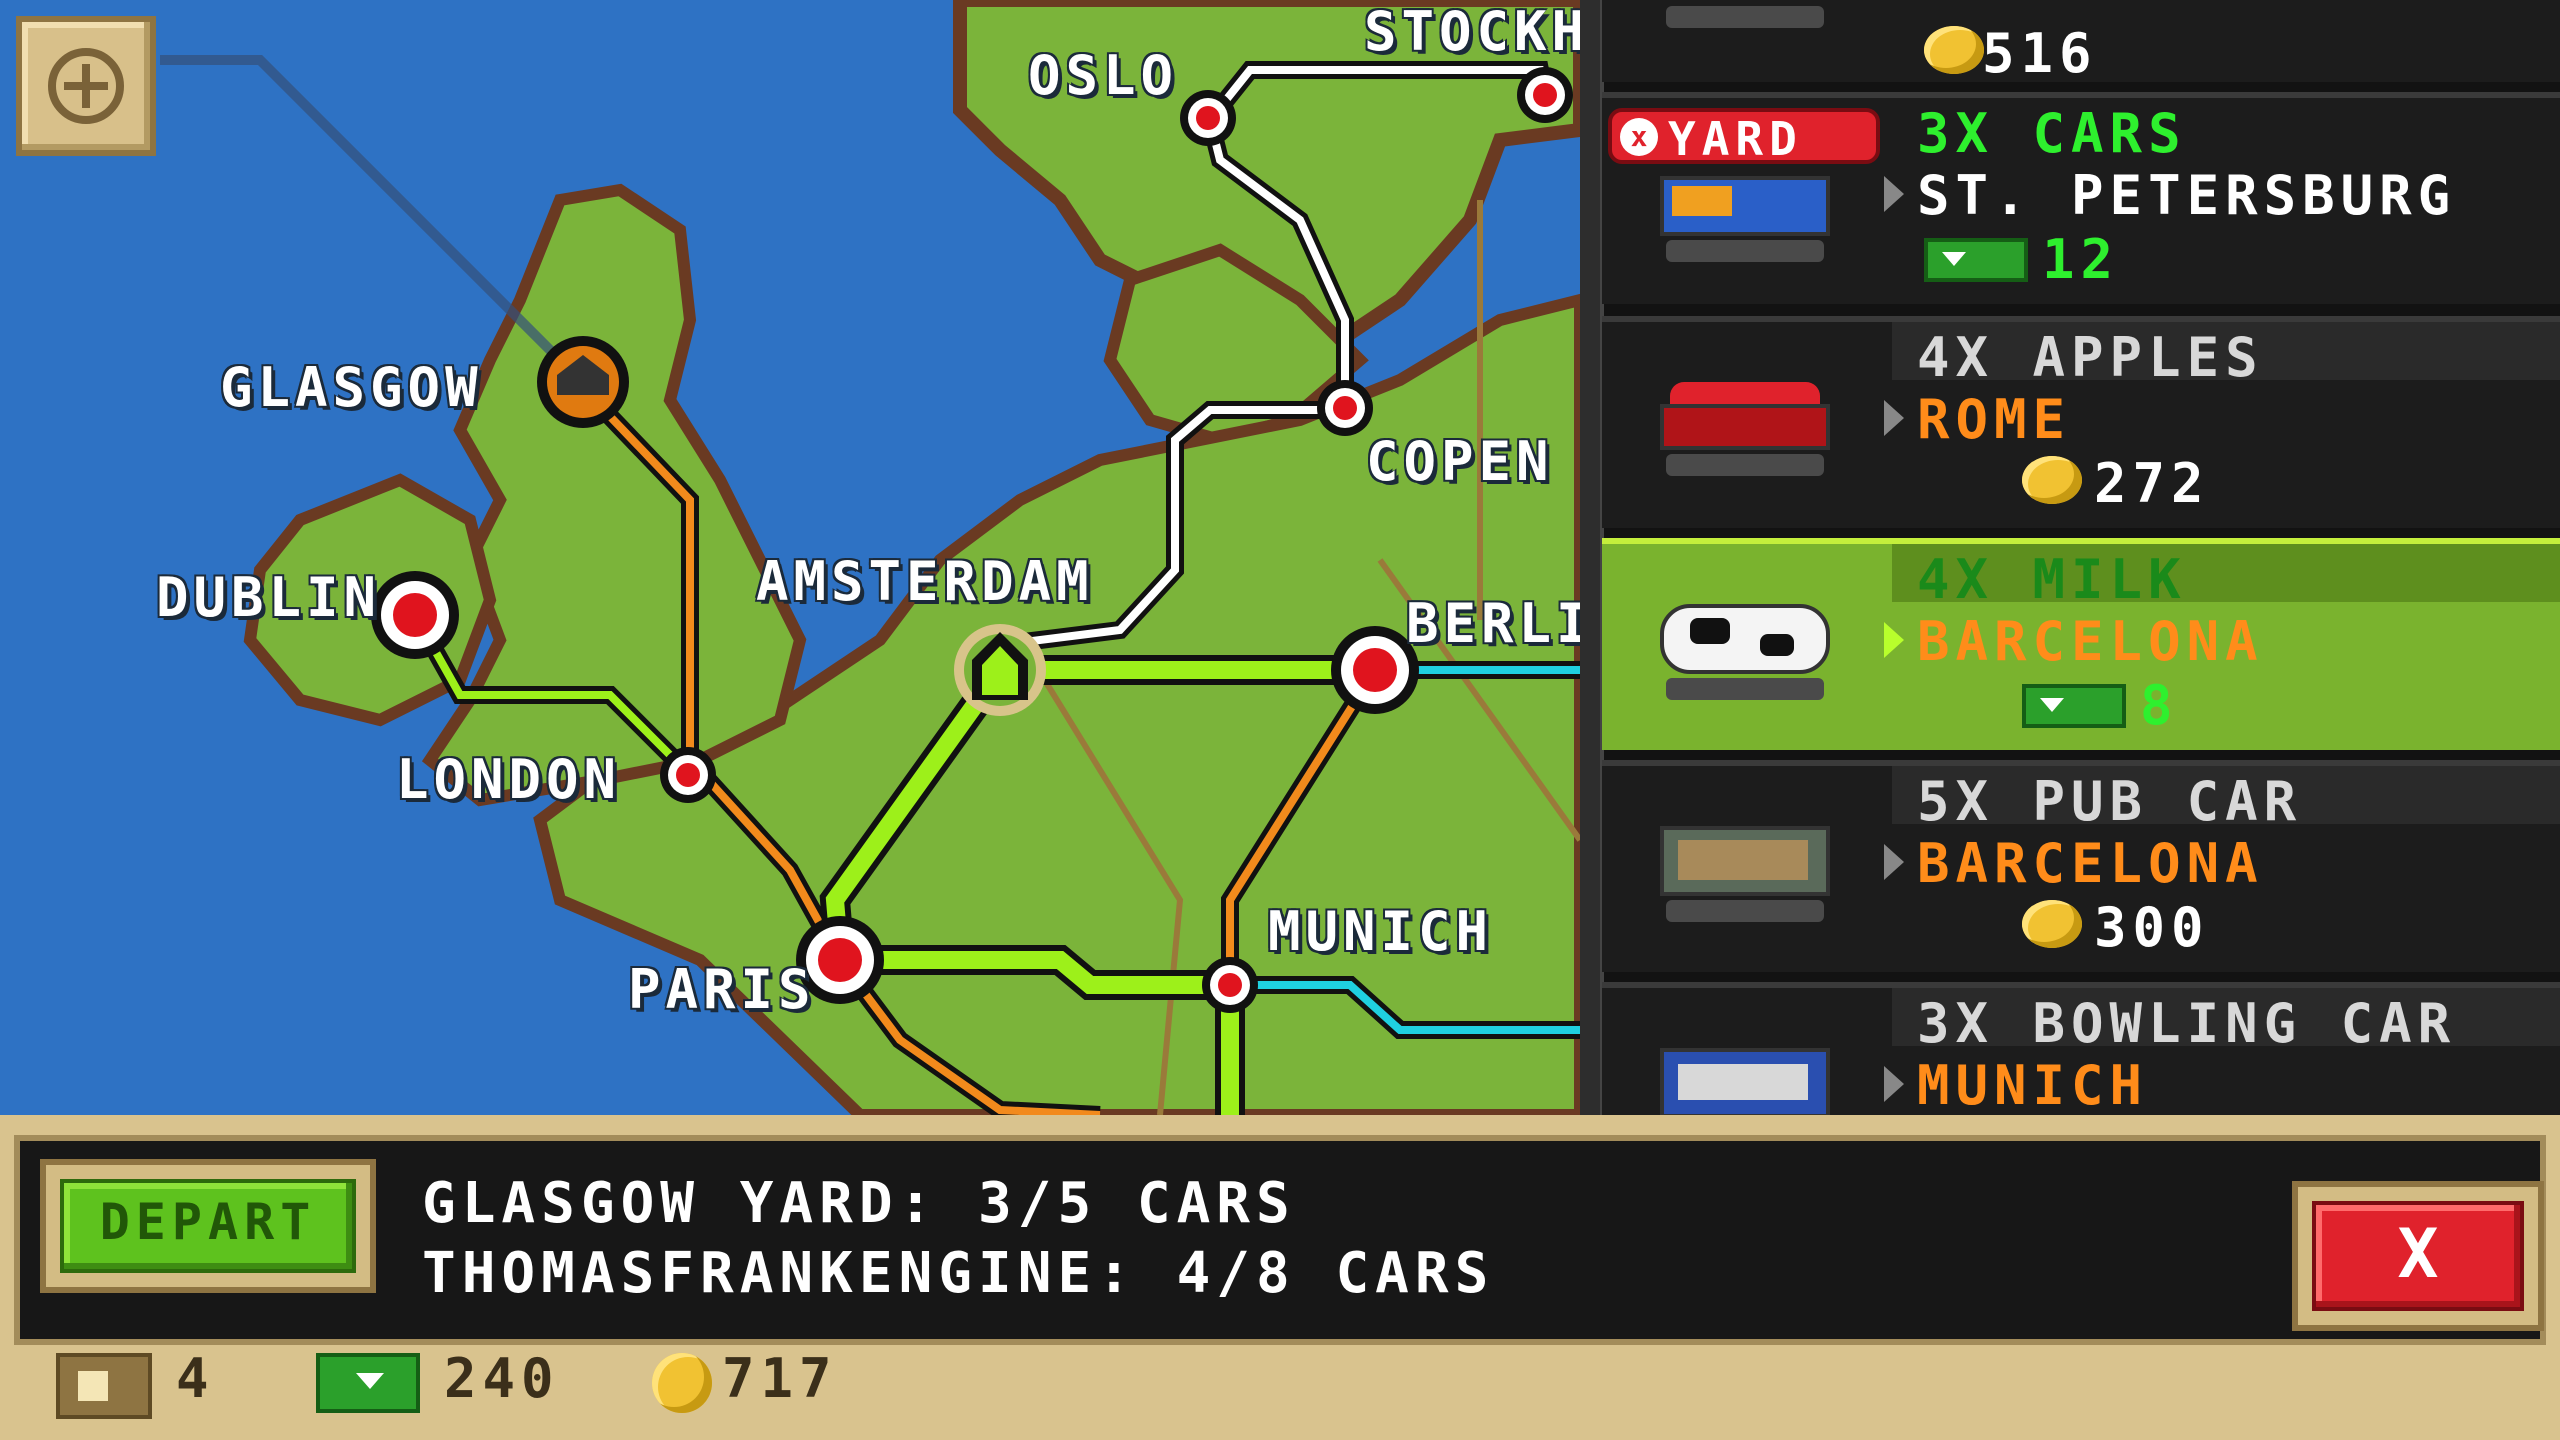 This screenshot has height=1440, width=2560. Describe the element at coordinates (2052, 579) in the screenshot. I see `order-title: 4X MILK` at that location.